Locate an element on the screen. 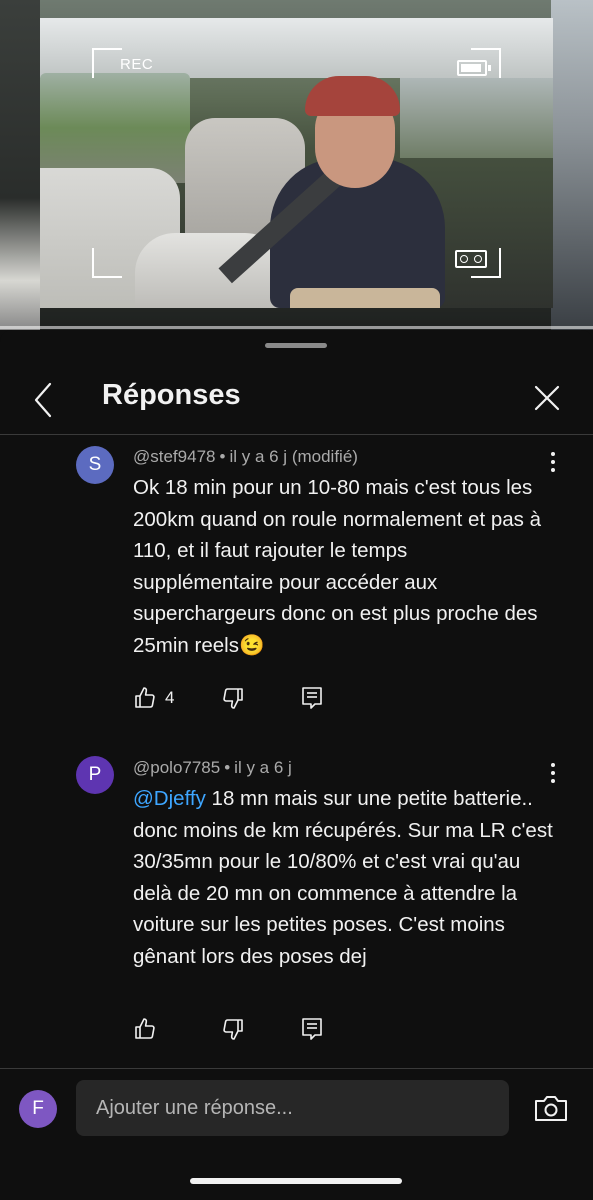 This screenshot has width=593, height=1200. header-divider is located at coordinates (296, 434).